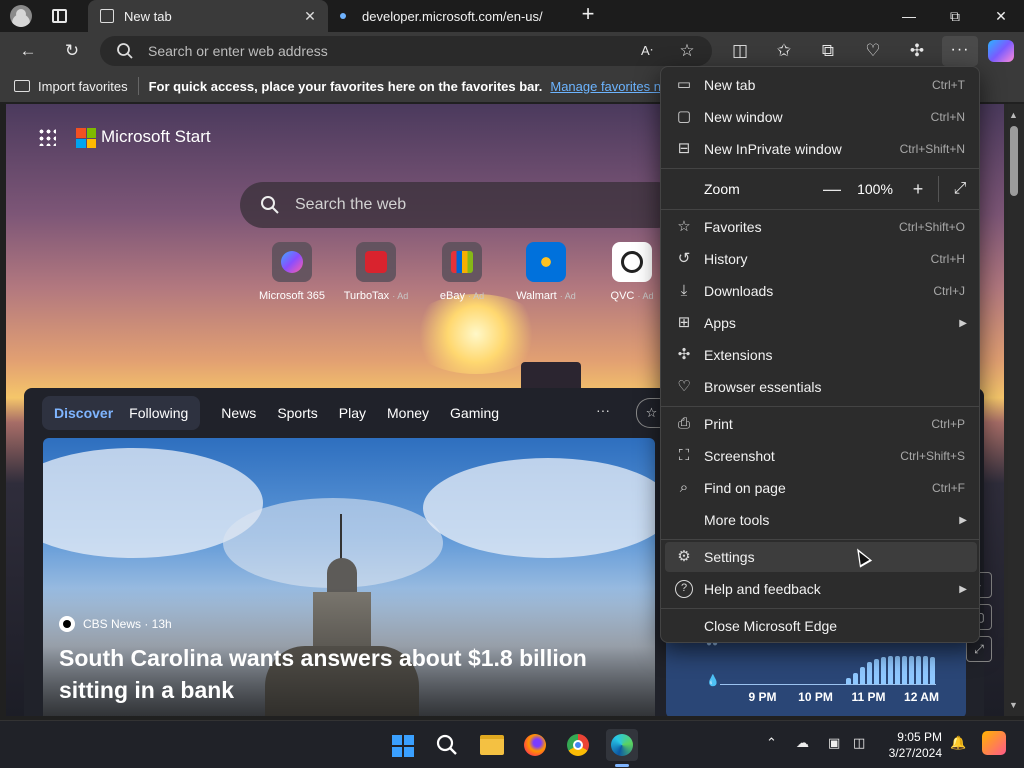  What do you see at coordinates (546, 272) in the screenshot?
I see `quick-link-walmart: Walmart · Ad` at bounding box center [546, 272].